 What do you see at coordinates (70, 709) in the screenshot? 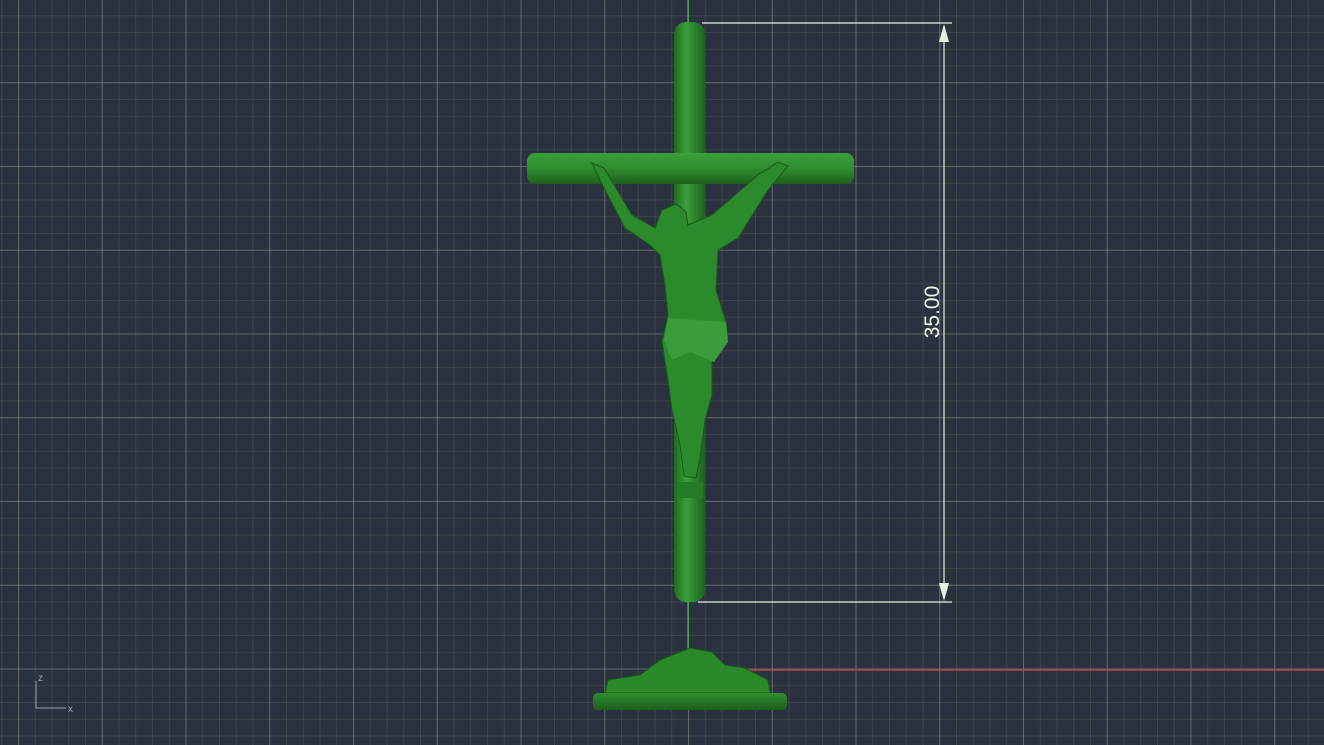
I see `x-axis-label: x` at bounding box center [70, 709].